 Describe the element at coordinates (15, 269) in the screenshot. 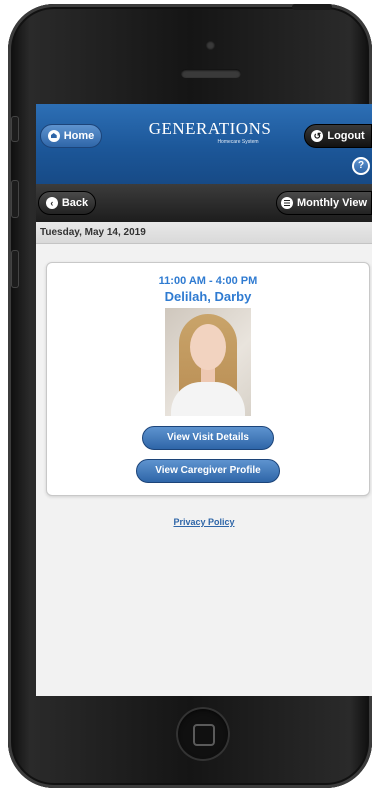

I see `volume-down-button` at that location.